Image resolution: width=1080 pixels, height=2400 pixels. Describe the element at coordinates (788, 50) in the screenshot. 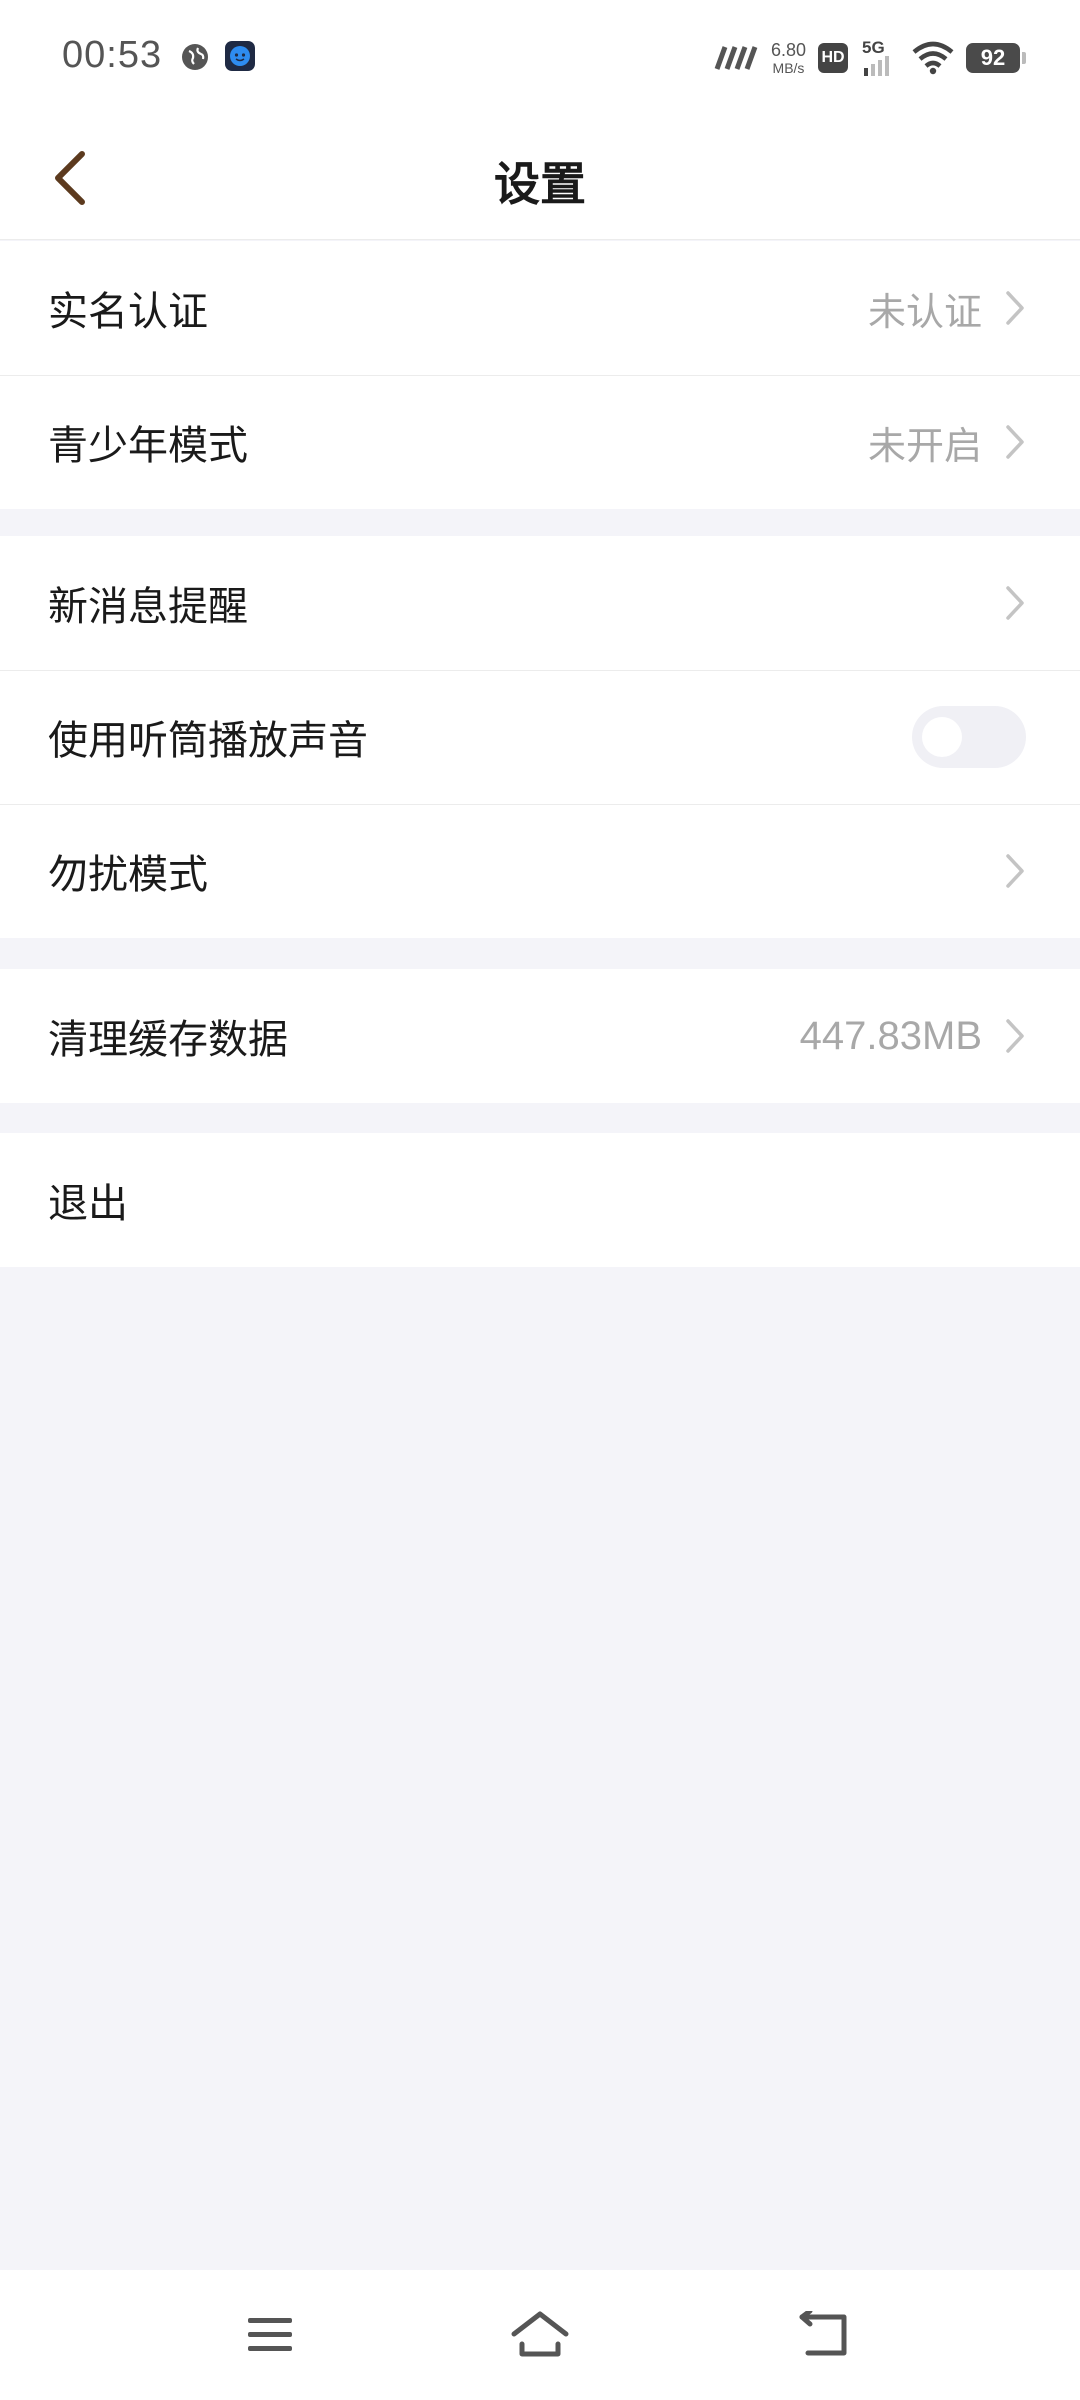

I see `network-speed-value: 6.80` at that location.